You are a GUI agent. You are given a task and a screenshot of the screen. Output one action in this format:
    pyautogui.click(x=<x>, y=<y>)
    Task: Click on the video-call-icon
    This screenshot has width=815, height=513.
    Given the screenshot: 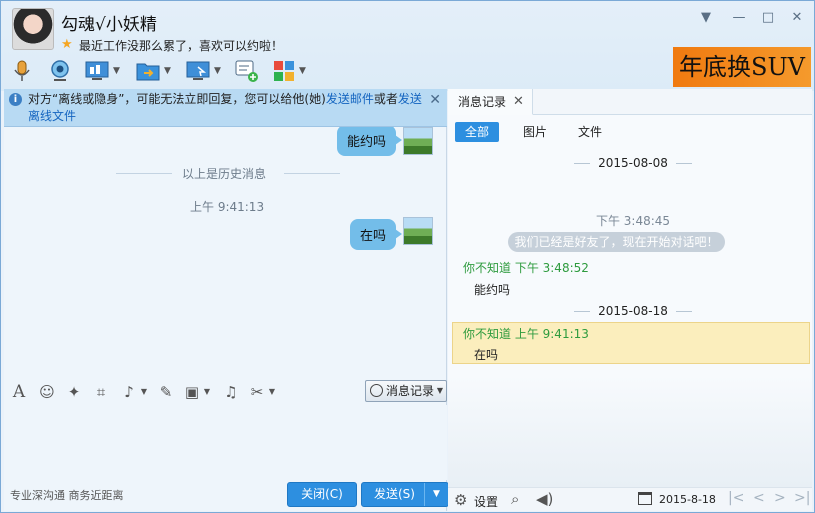 What is the action you would take?
    pyautogui.click(x=60, y=71)
    